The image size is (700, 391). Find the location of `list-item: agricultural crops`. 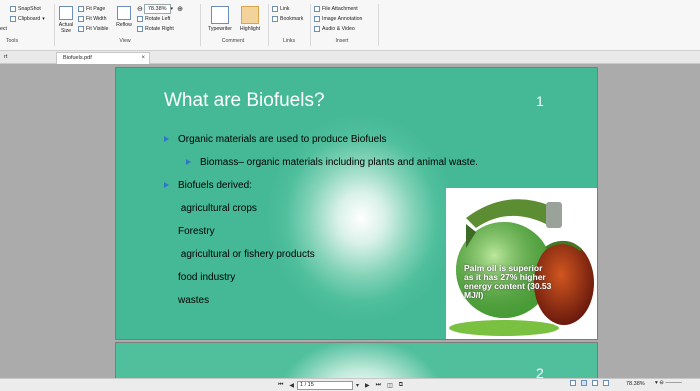

list-item: agricultural crops is located at coordinates (217, 208).